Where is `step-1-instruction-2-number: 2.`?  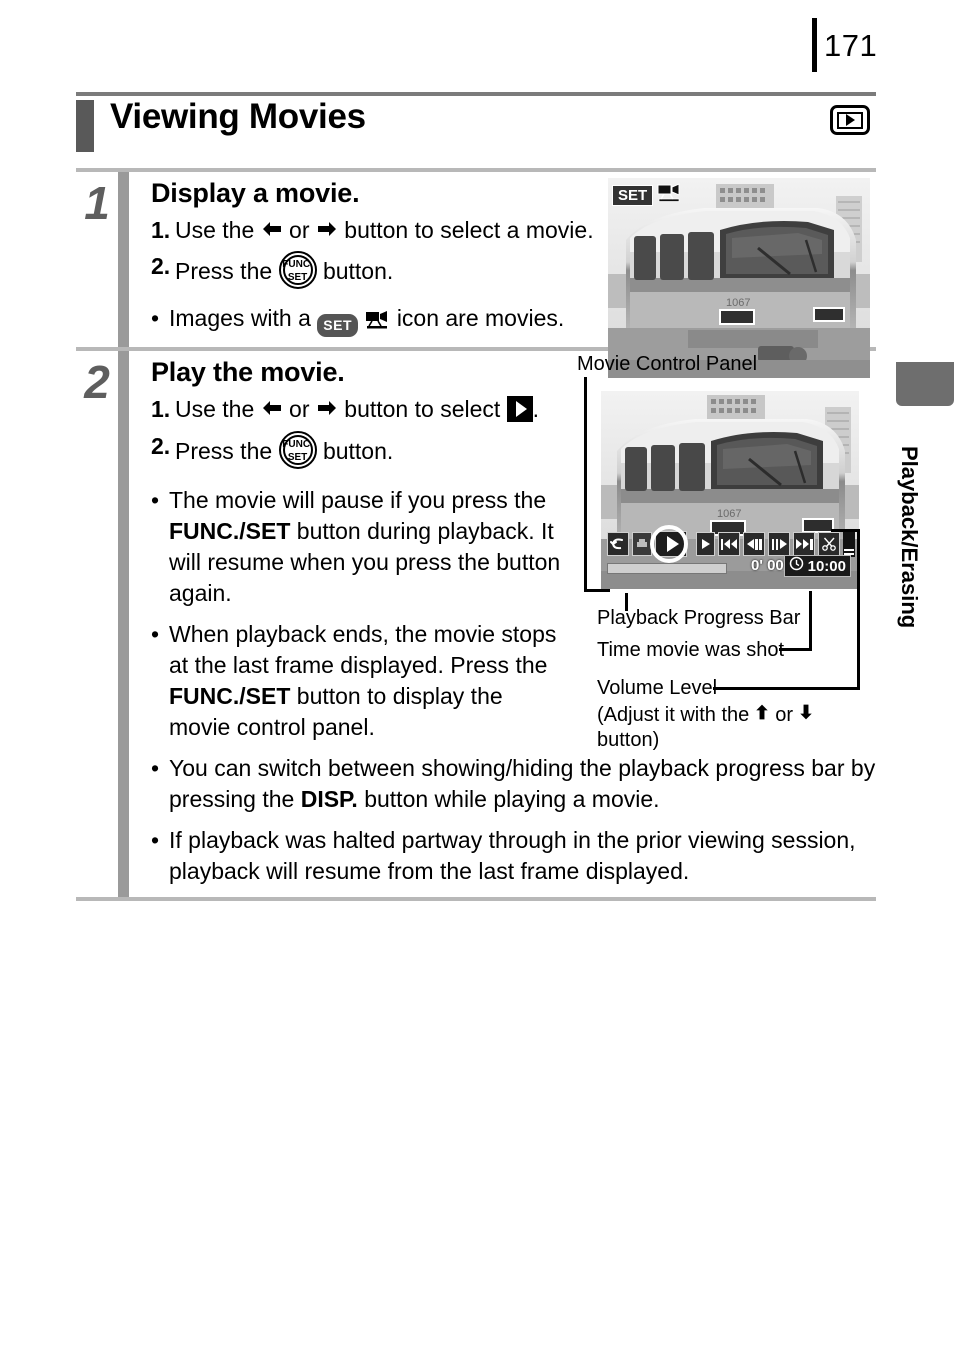
step-1-instruction-2-number: 2. is located at coordinates (161, 266).